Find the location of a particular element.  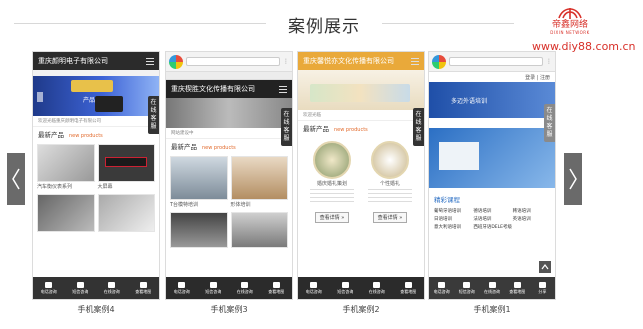

course-link: 葡萄牙语培训 is located at coordinates (452, 211).